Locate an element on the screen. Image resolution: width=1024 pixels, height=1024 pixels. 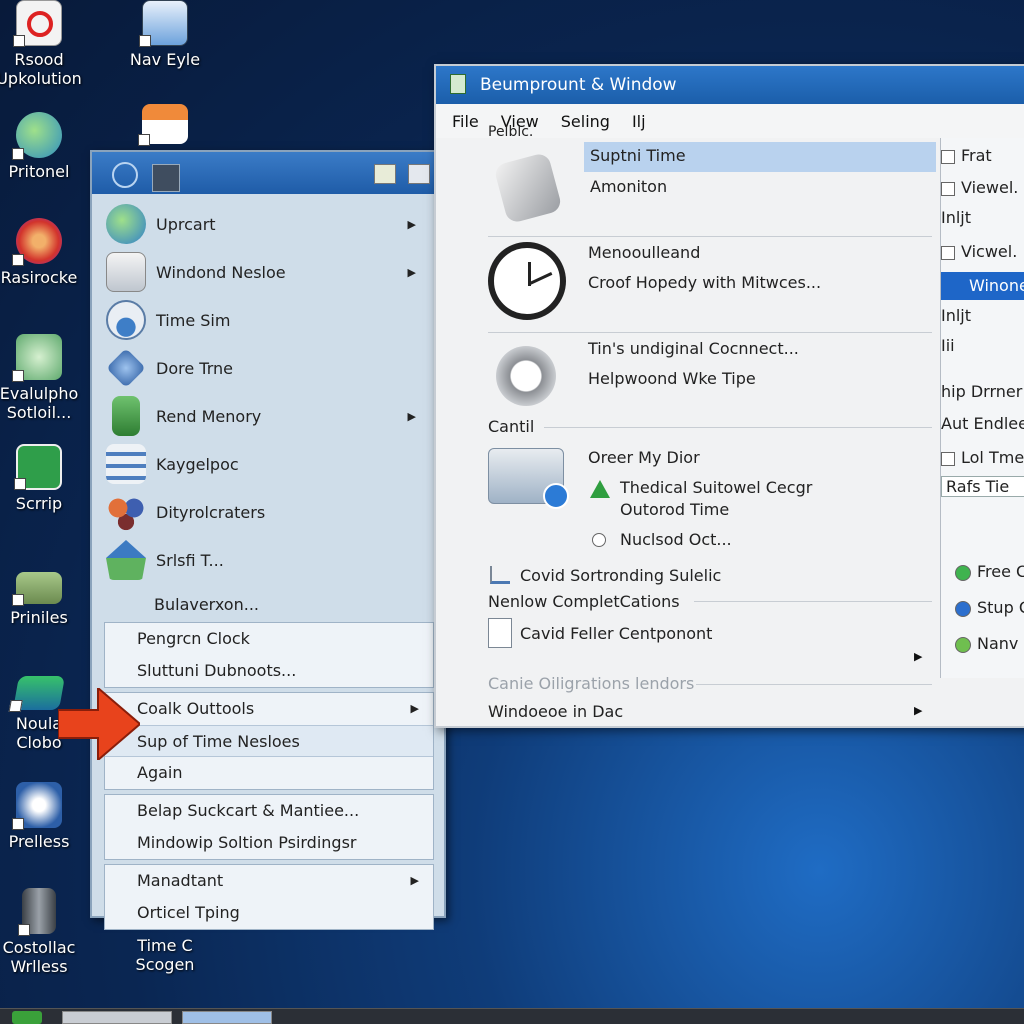
panel-row: Free C is located at coordinates (982, 571).